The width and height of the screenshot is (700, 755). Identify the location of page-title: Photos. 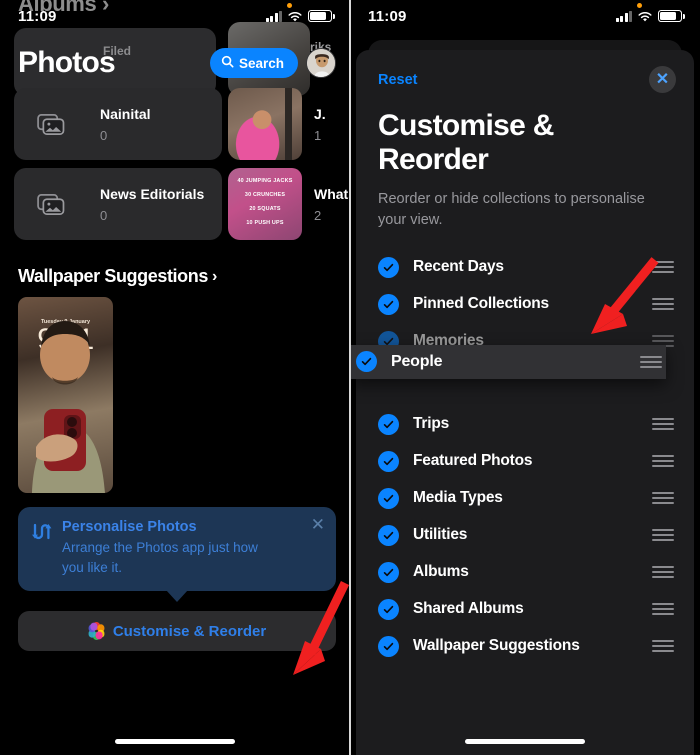
(67, 62).